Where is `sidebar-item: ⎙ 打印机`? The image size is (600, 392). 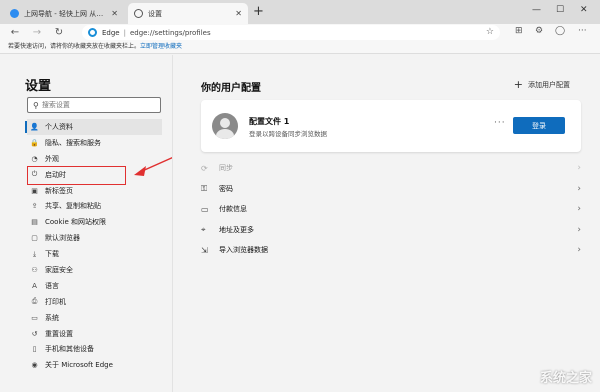
sidebar-item: ⎙ 打印机 is located at coordinates (94, 302).